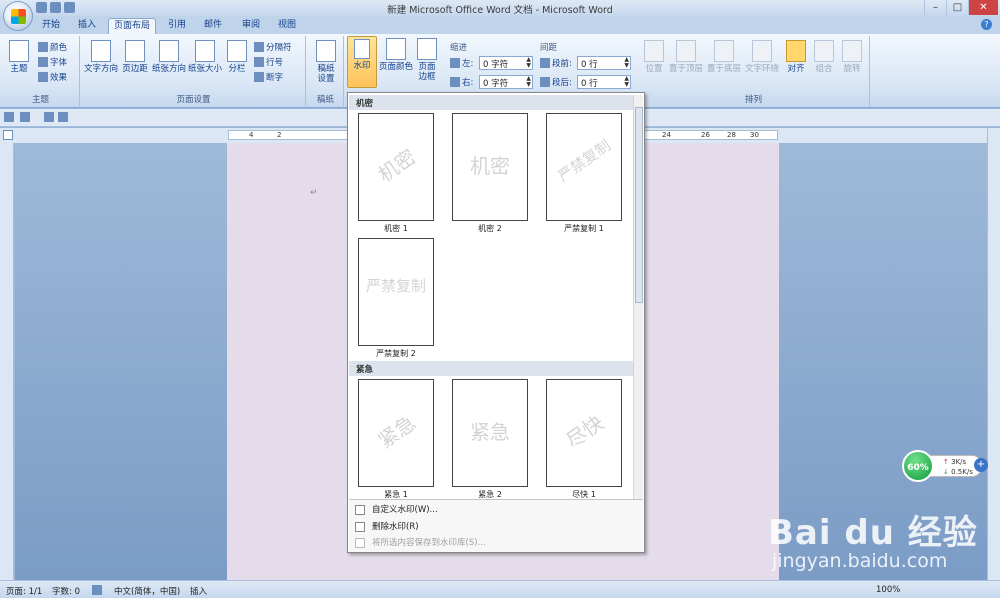  I want to click on vertical-ruler, so click(7, 361).